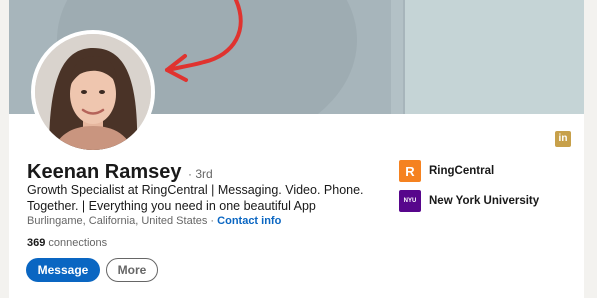 This screenshot has width=597, height=298. I want to click on profile-avatar, so click(93, 92).